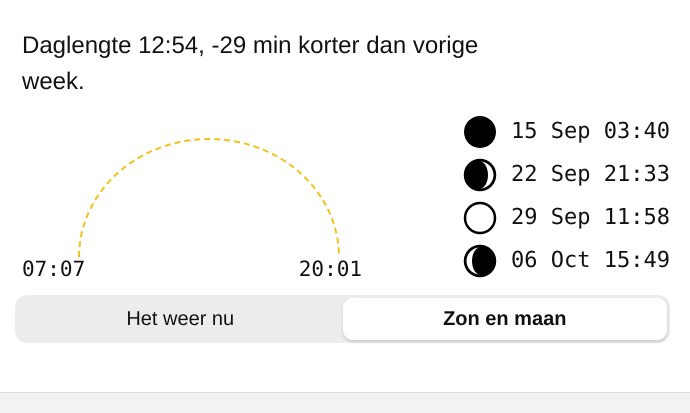 This screenshot has height=413, width=690. I want to click on new-moon-icon, so click(480, 131).